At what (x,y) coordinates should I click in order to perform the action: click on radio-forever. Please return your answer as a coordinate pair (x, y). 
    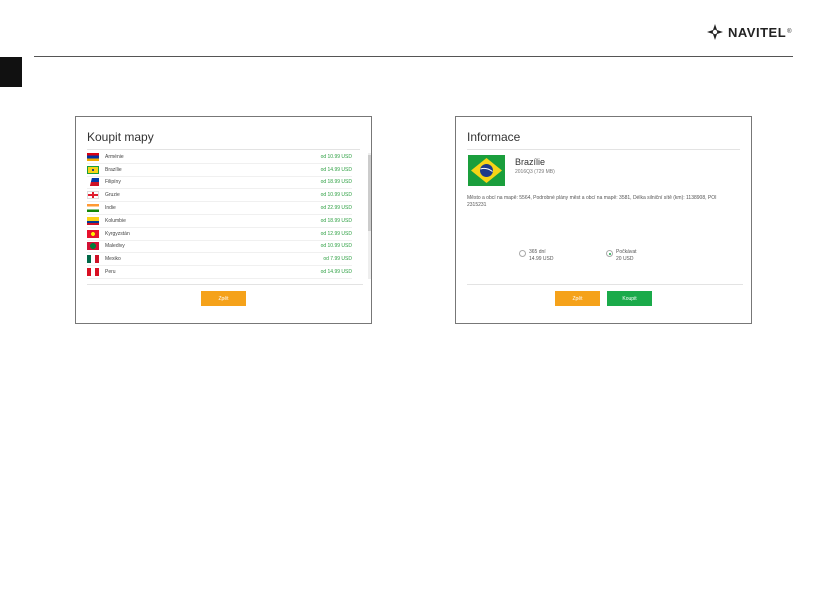
    Looking at the image, I should click on (609, 253).